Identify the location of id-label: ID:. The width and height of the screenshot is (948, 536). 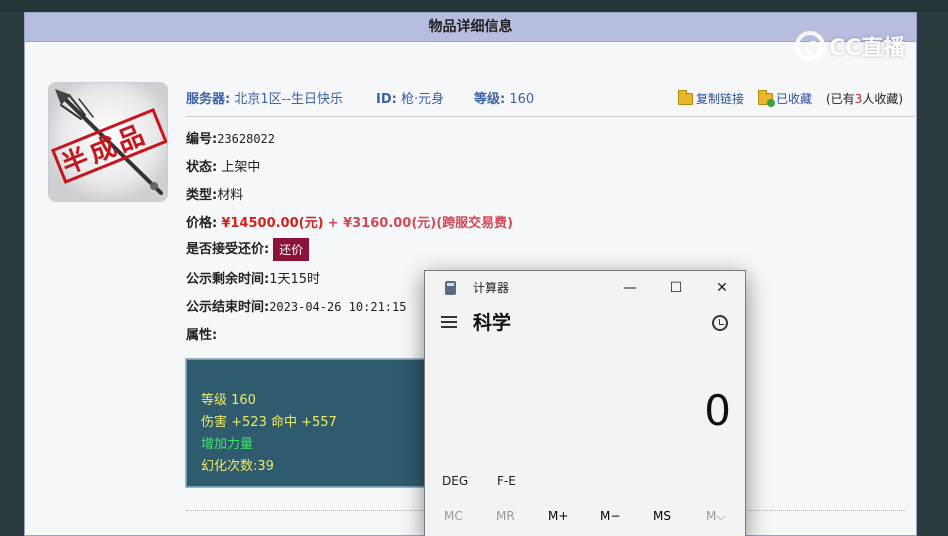
(386, 99).